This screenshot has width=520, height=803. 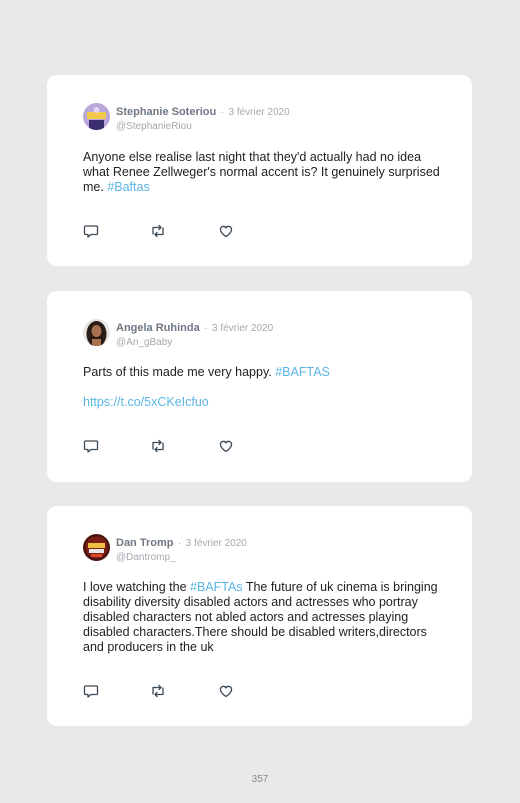 I want to click on author-handle: @Dantromp_, so click(x=181, y=557).